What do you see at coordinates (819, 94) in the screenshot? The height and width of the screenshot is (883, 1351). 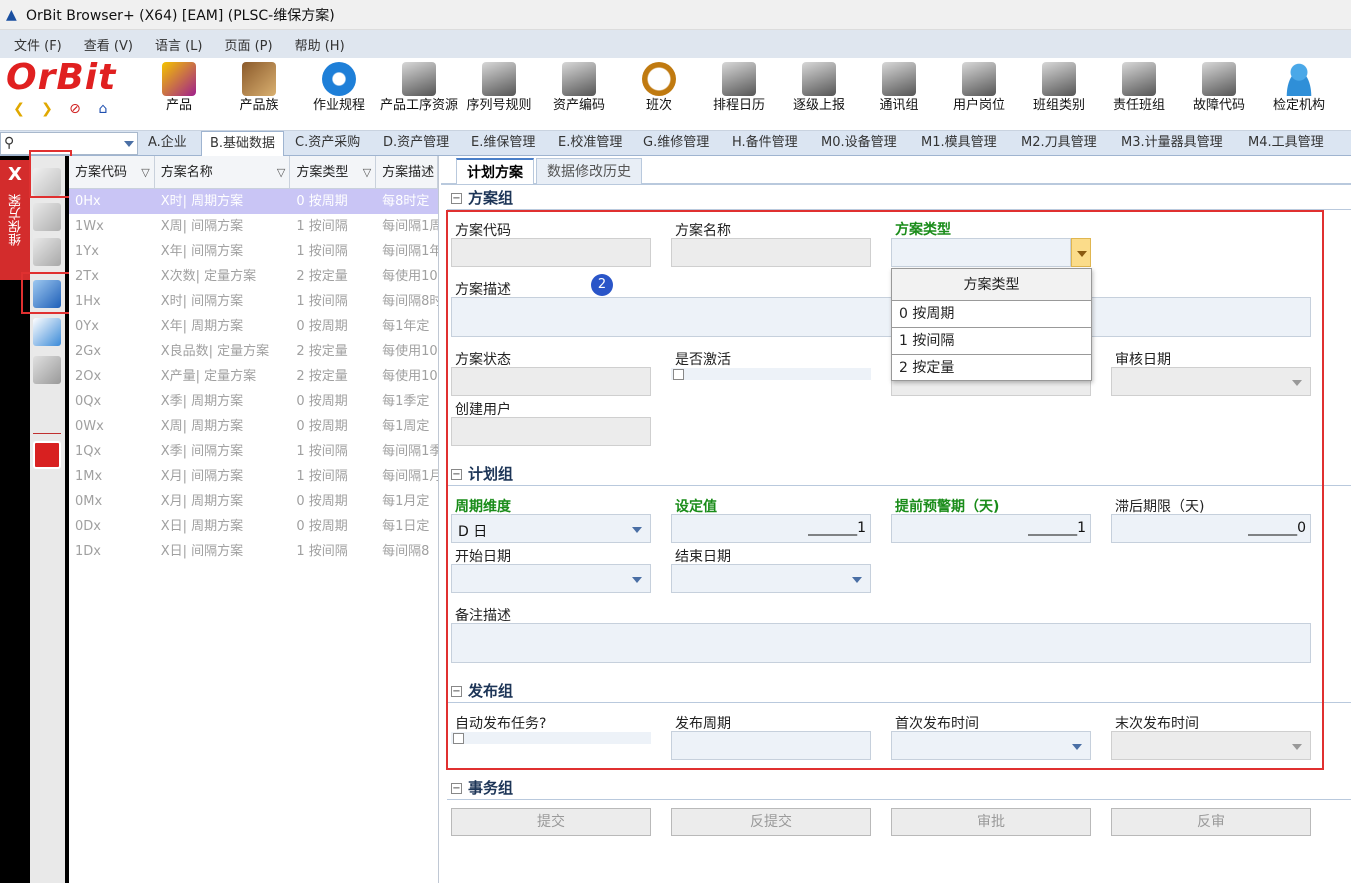 I see `tool-escalation: 逐级上报` at bounding box center [819, 94].